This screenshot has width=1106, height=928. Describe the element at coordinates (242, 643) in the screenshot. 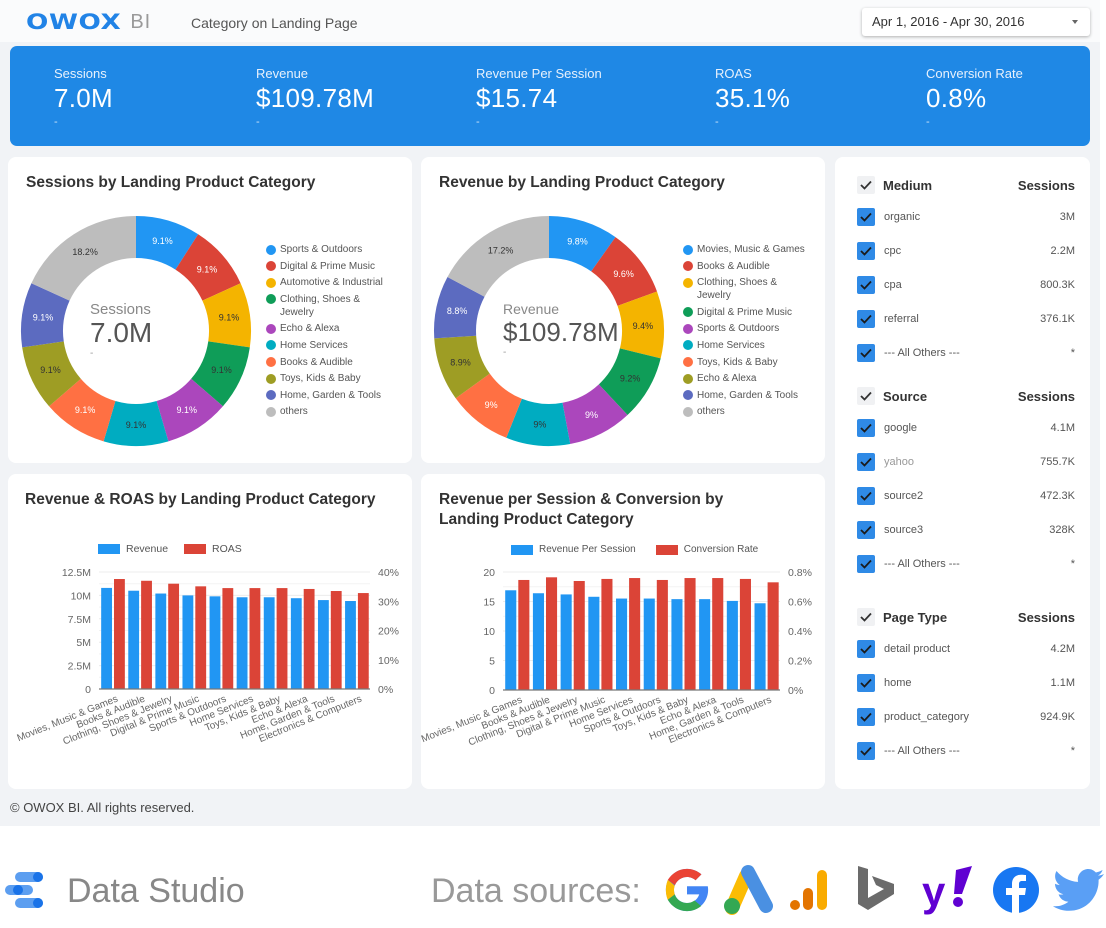

I see `bar-revenue-home-services` at that location.